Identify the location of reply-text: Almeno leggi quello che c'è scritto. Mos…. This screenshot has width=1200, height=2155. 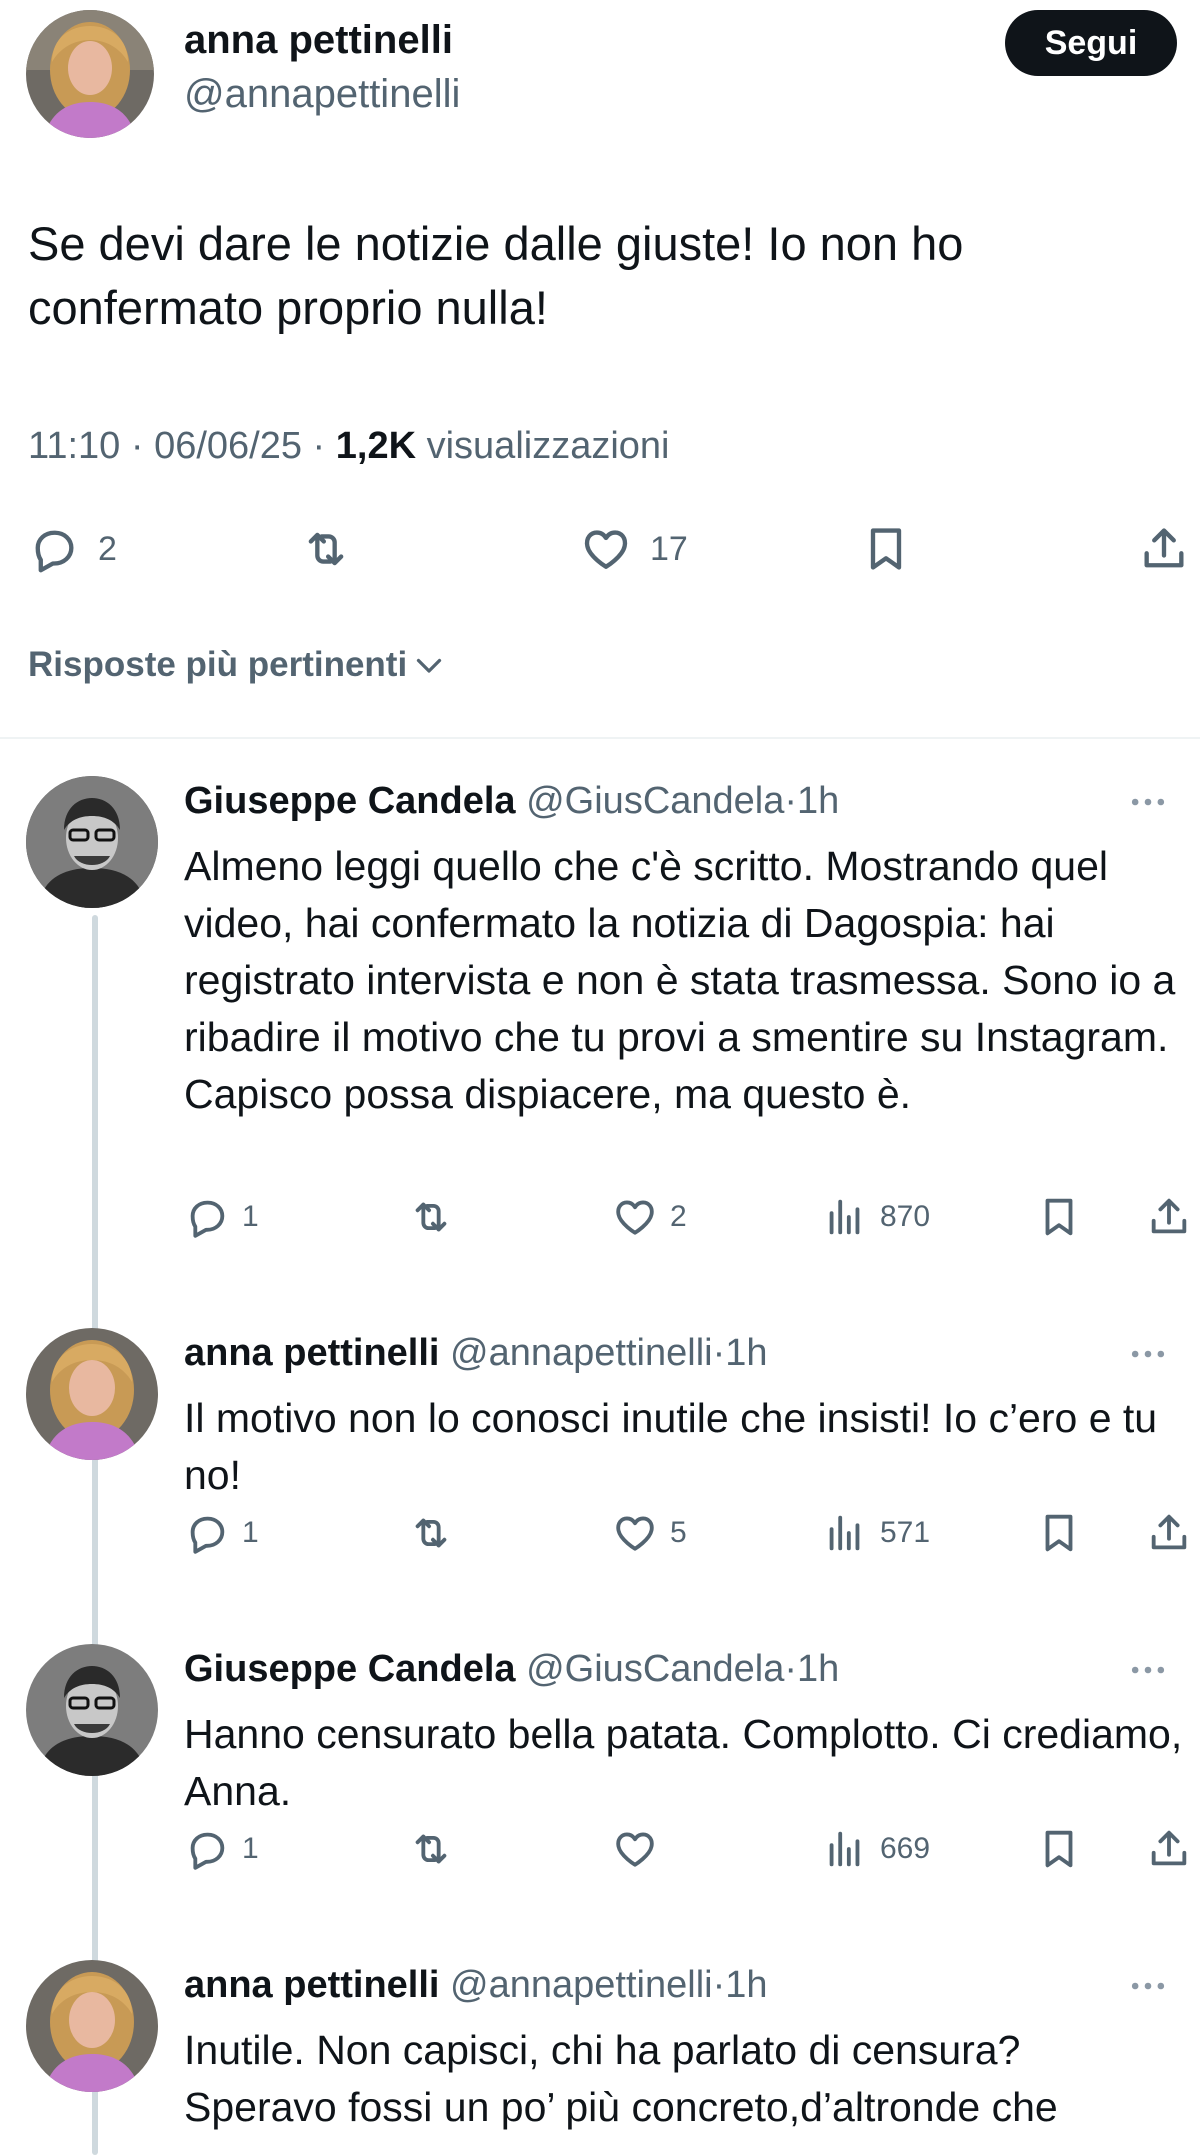
(680, 980).